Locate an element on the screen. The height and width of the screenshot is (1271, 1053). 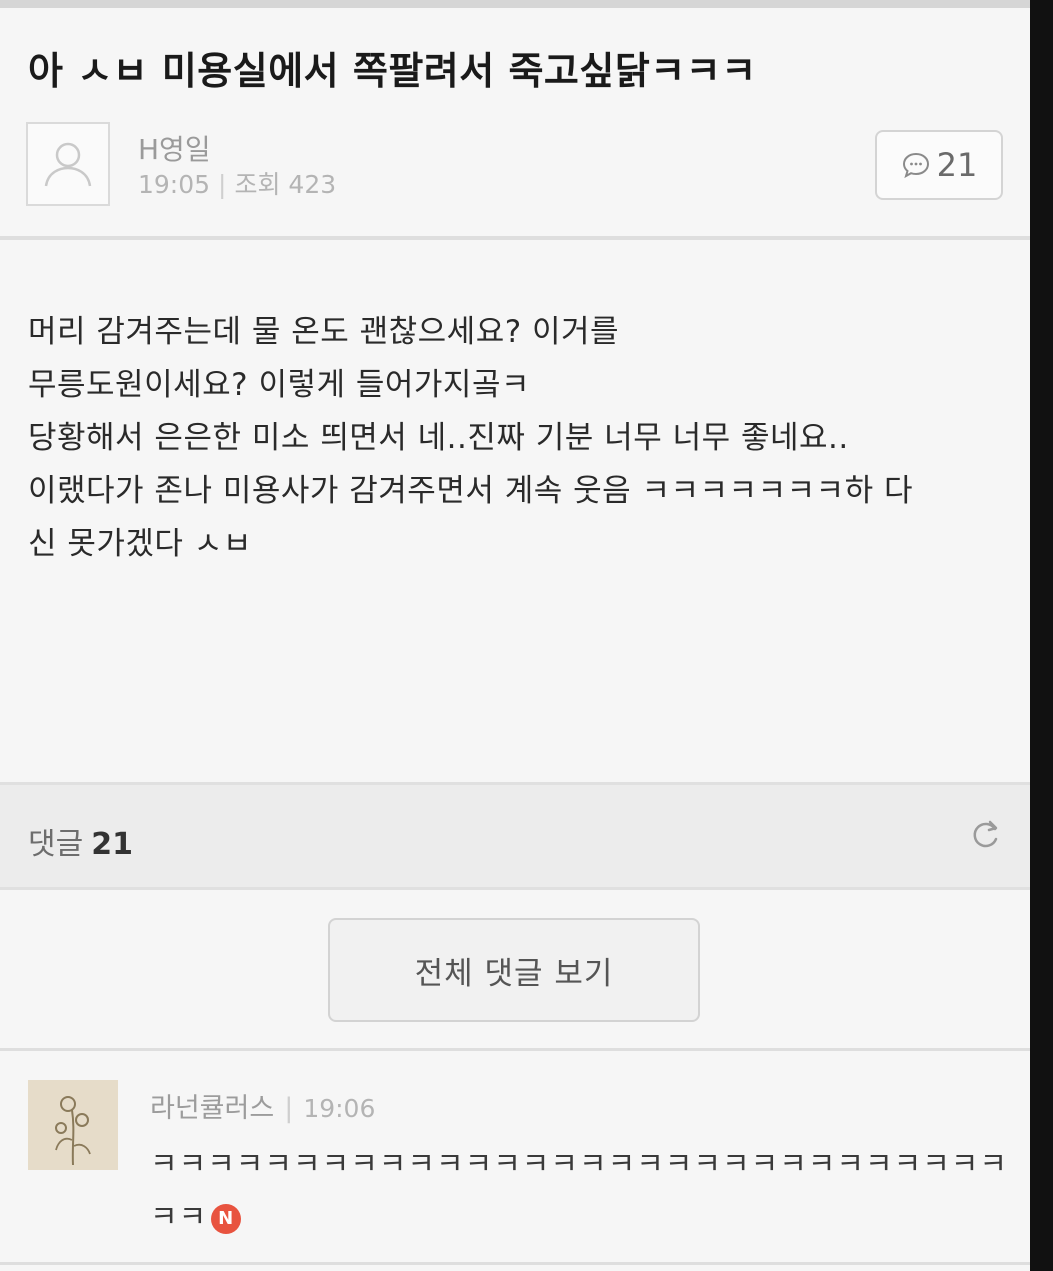
comments-label-text: 댓글 is located at coordinates (56, 844).